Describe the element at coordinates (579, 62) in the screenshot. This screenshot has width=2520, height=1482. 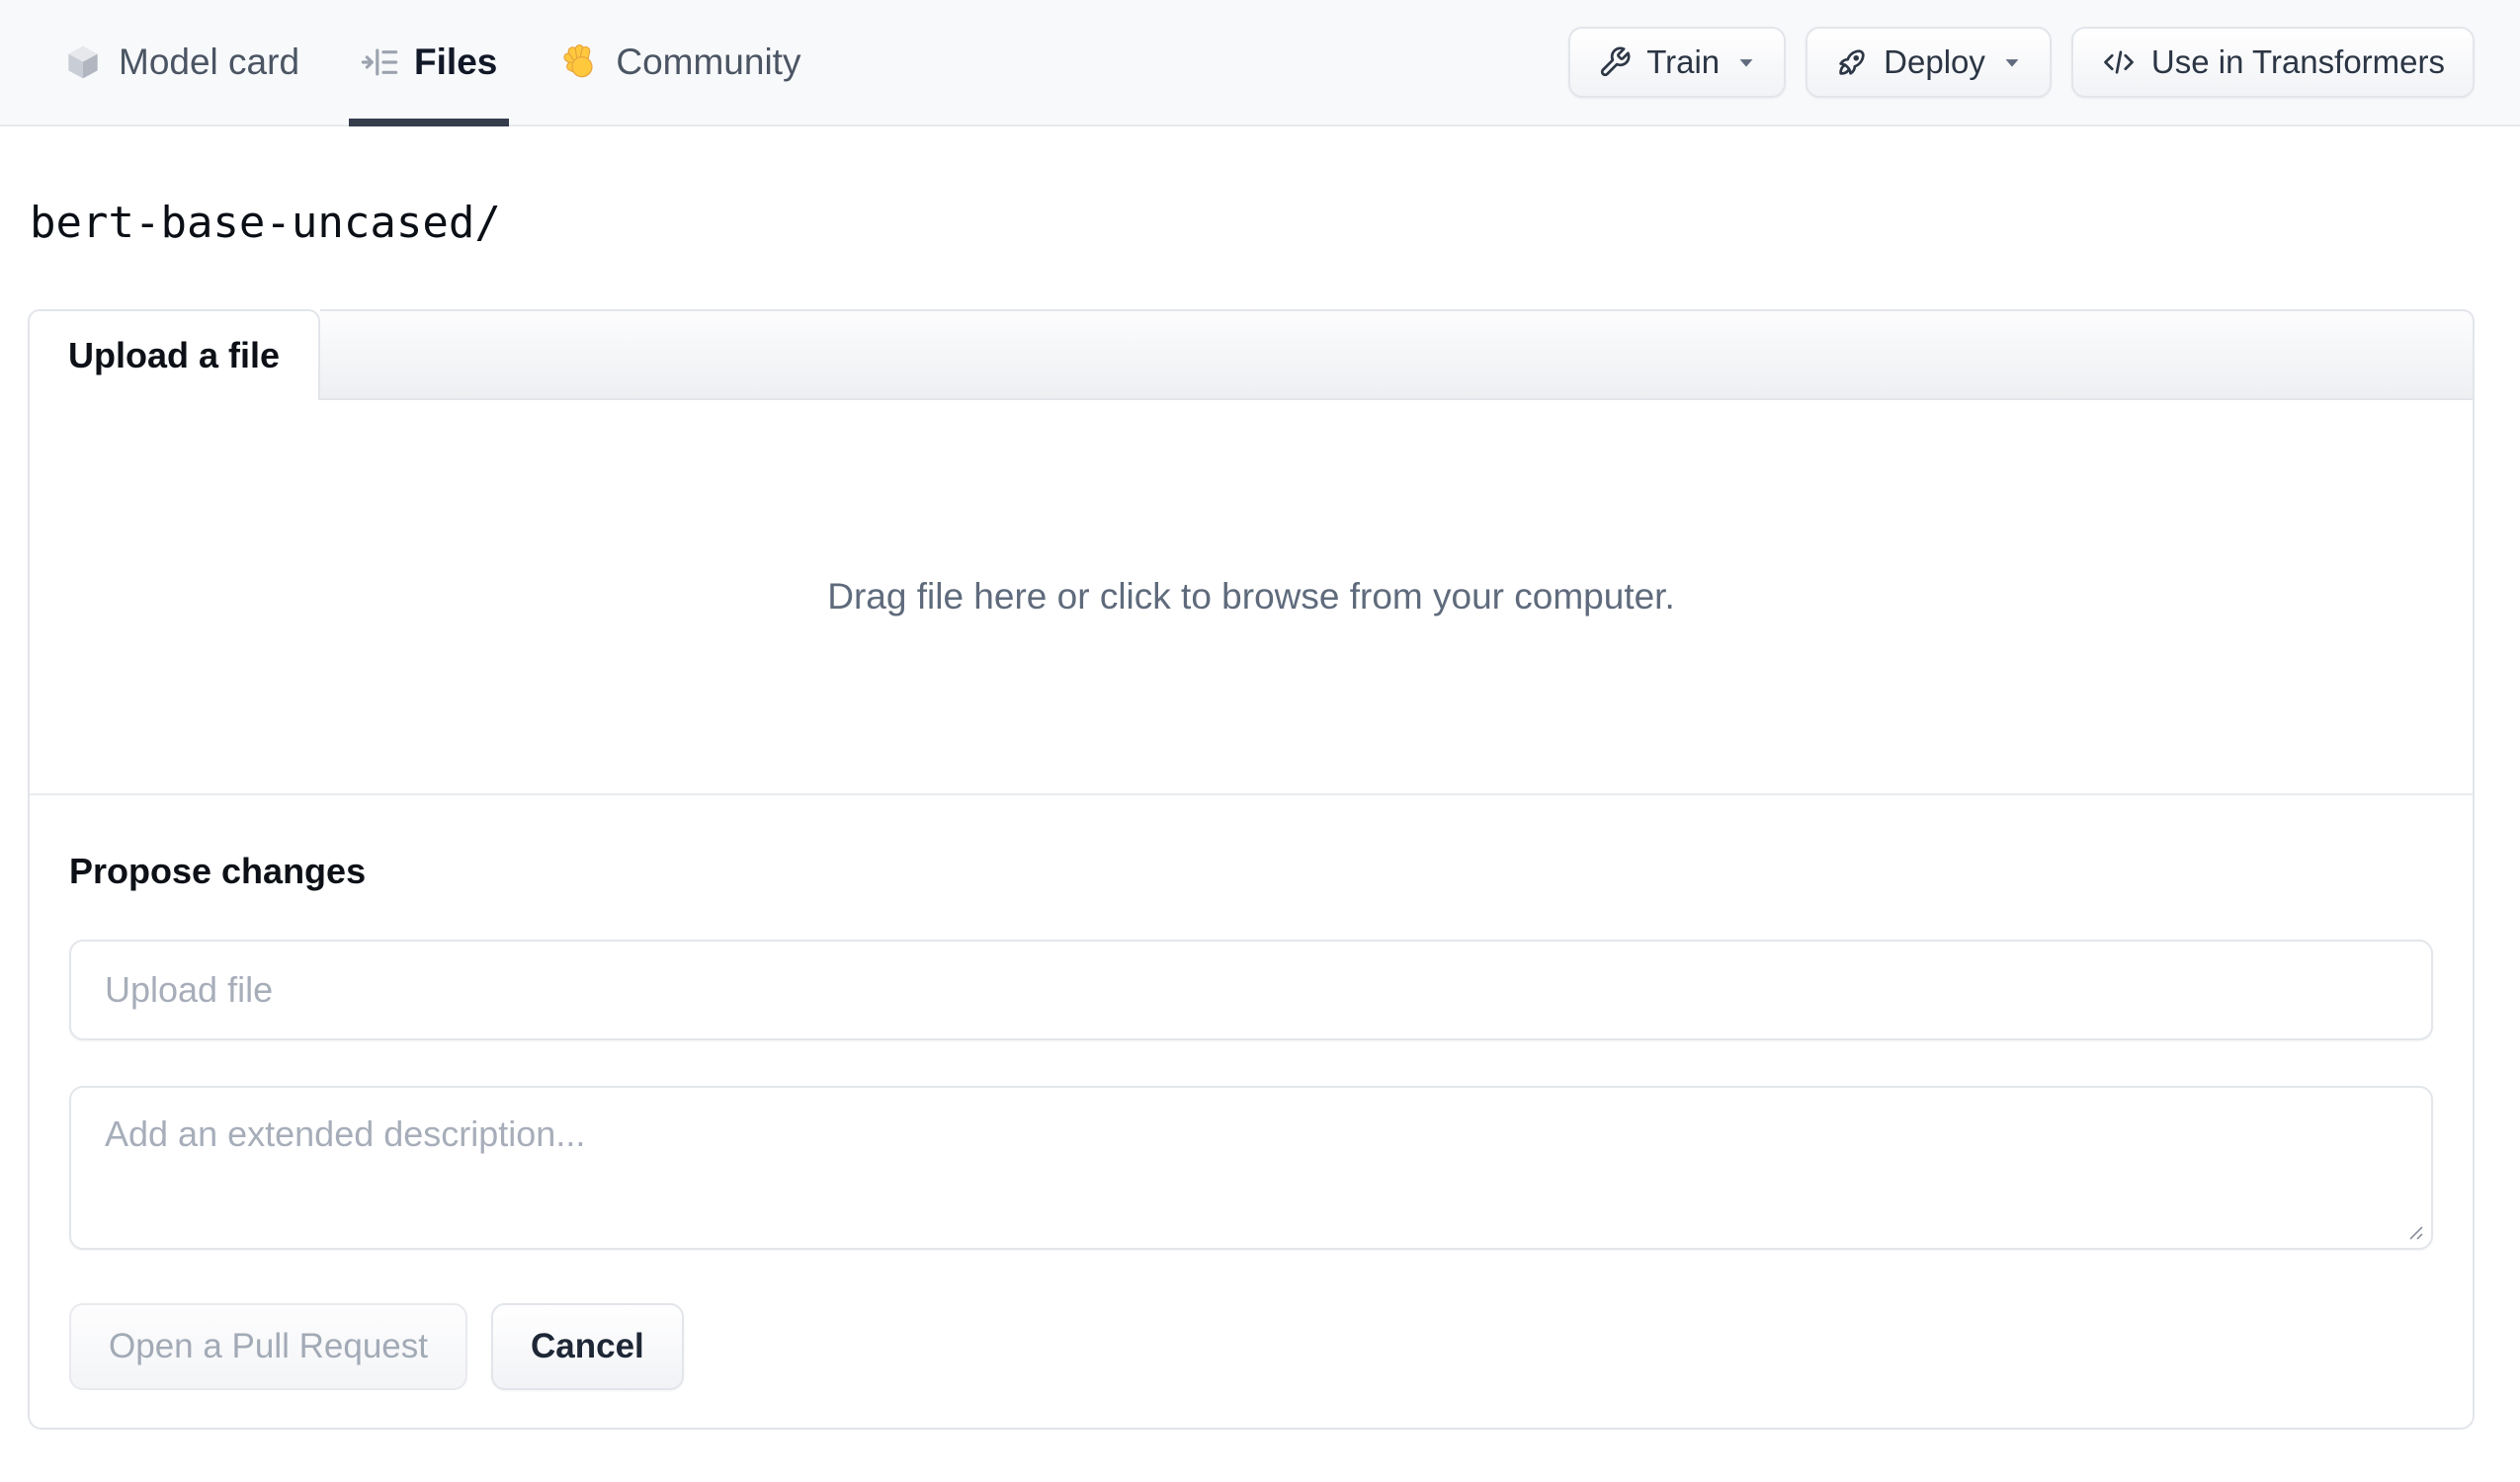
I see `waving-hand-icon` at that location.